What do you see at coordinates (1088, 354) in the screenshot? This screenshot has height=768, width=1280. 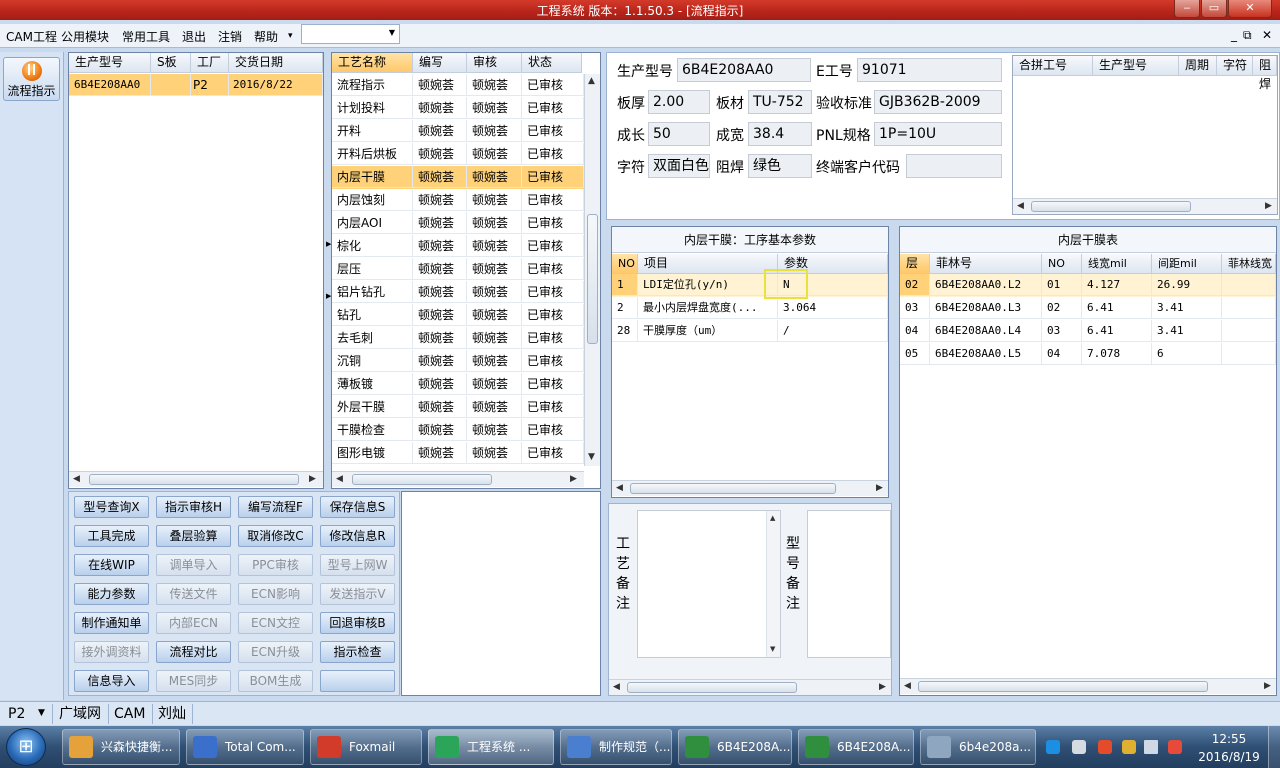 I see `table-row: 05 6B4E208AA0.L5 04 7.078 6` at bounding box center [1088, 354].